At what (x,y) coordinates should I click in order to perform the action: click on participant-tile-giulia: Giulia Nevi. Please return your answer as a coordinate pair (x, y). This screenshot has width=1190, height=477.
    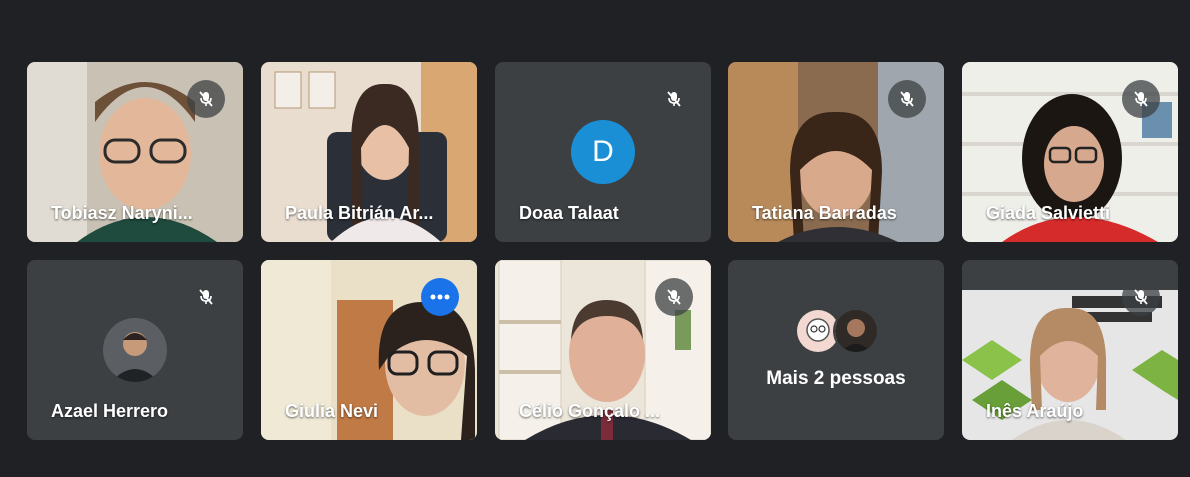
    Looking at the image, I should click on (369, 350).